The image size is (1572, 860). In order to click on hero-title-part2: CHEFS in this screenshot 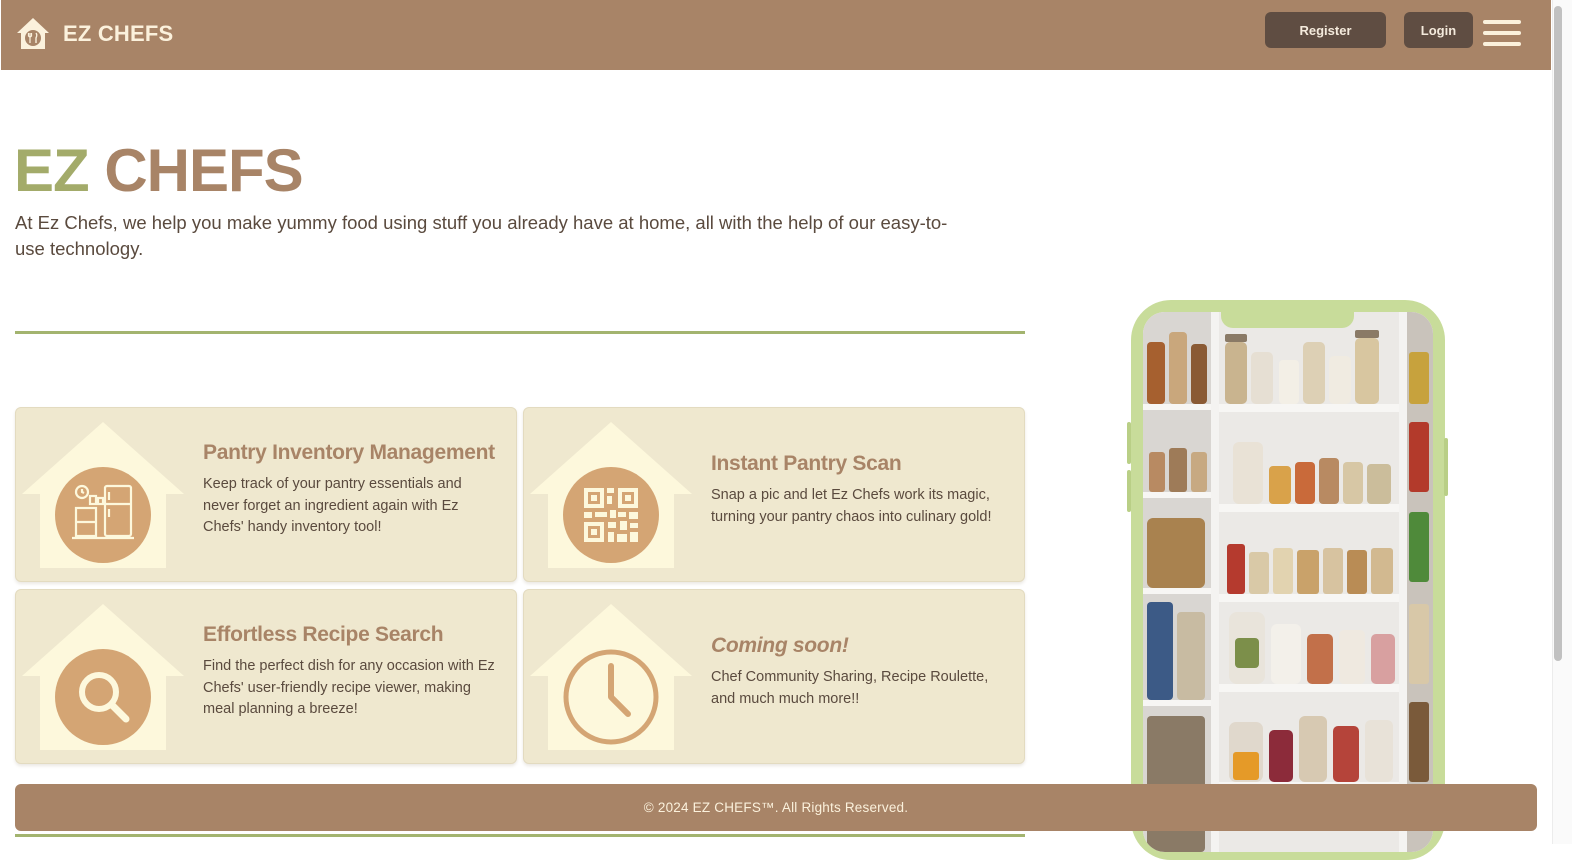, I will do `click(203, 170)`.